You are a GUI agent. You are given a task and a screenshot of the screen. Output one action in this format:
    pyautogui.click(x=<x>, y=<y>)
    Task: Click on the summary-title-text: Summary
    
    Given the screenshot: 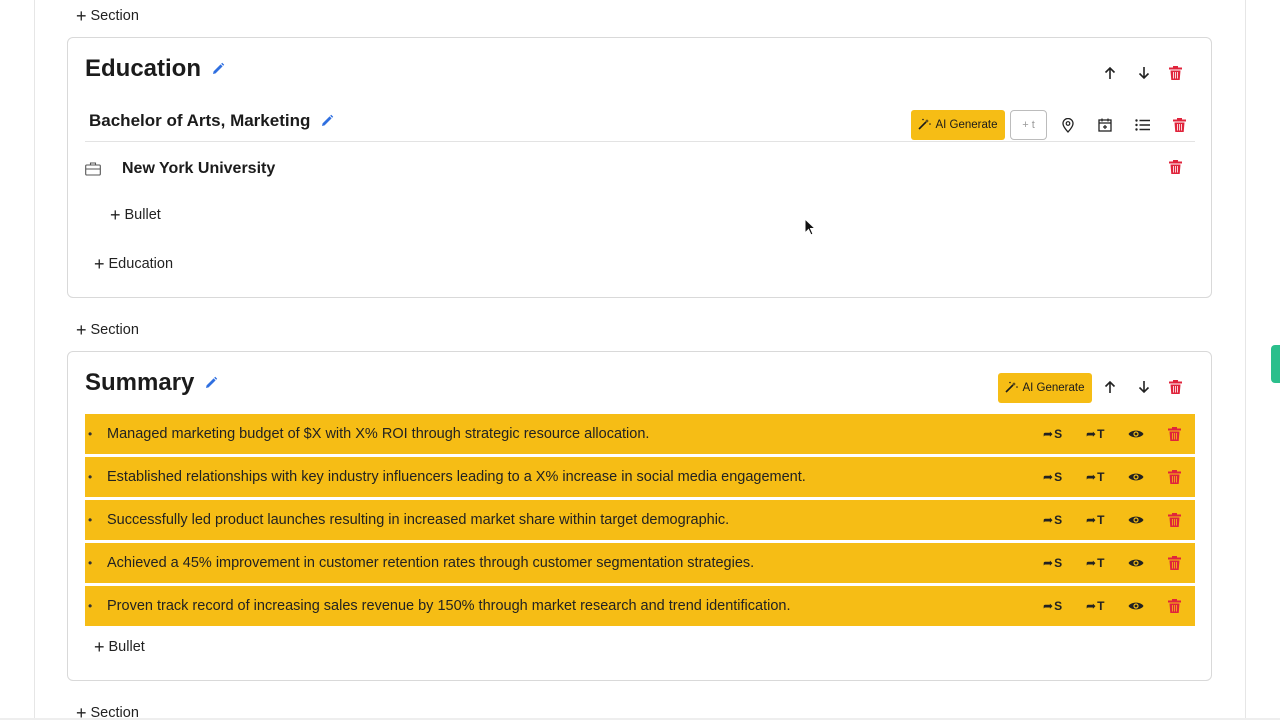 What is the action you would take?
    pyautogui.click(x=140, y=382)
    